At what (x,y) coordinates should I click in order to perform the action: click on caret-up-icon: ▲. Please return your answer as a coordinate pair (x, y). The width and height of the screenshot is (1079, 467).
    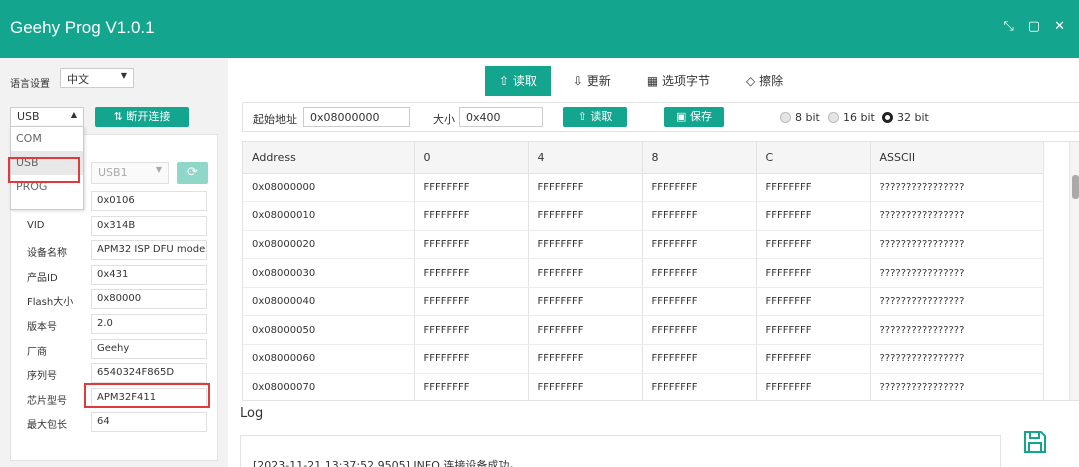
    Looking at the image, I should click on (73, 114).